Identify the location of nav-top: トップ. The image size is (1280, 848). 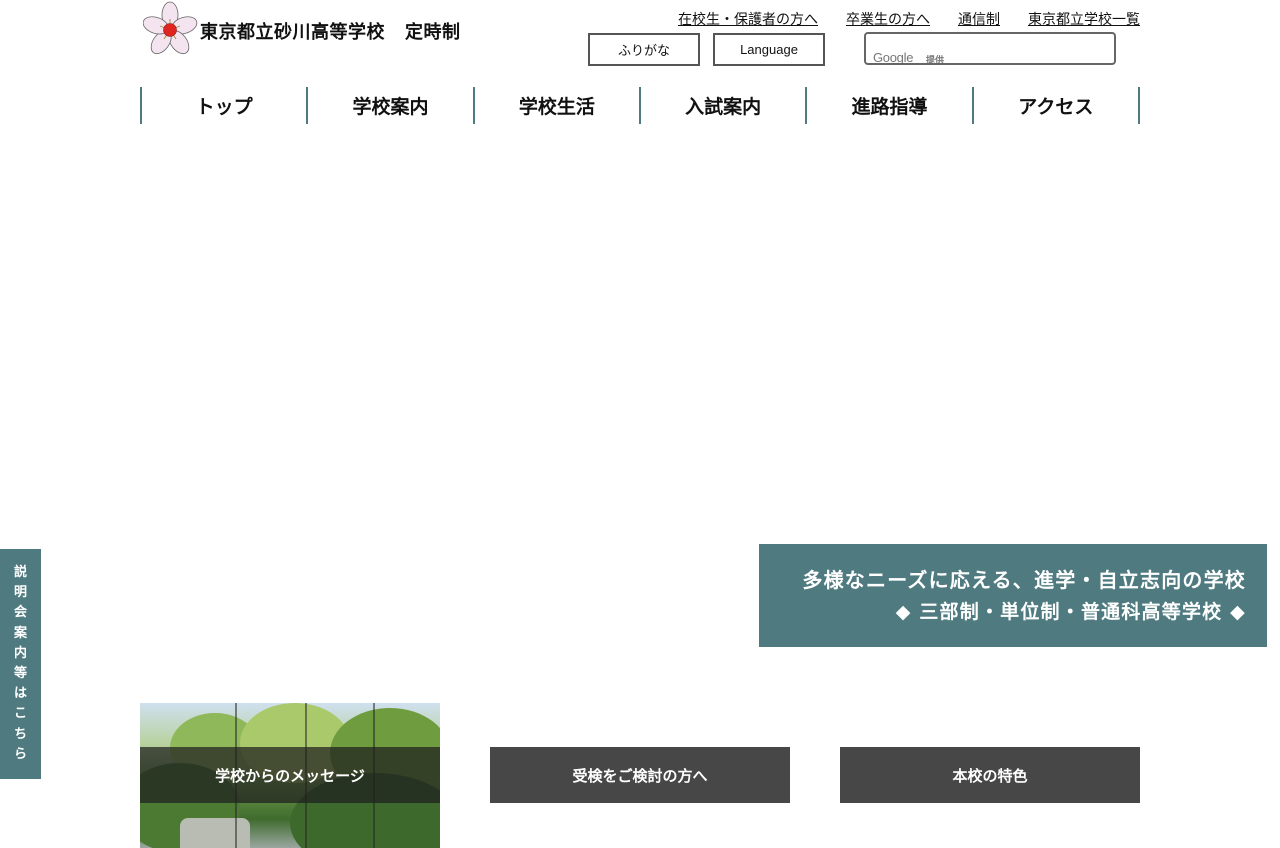
(225, 105).